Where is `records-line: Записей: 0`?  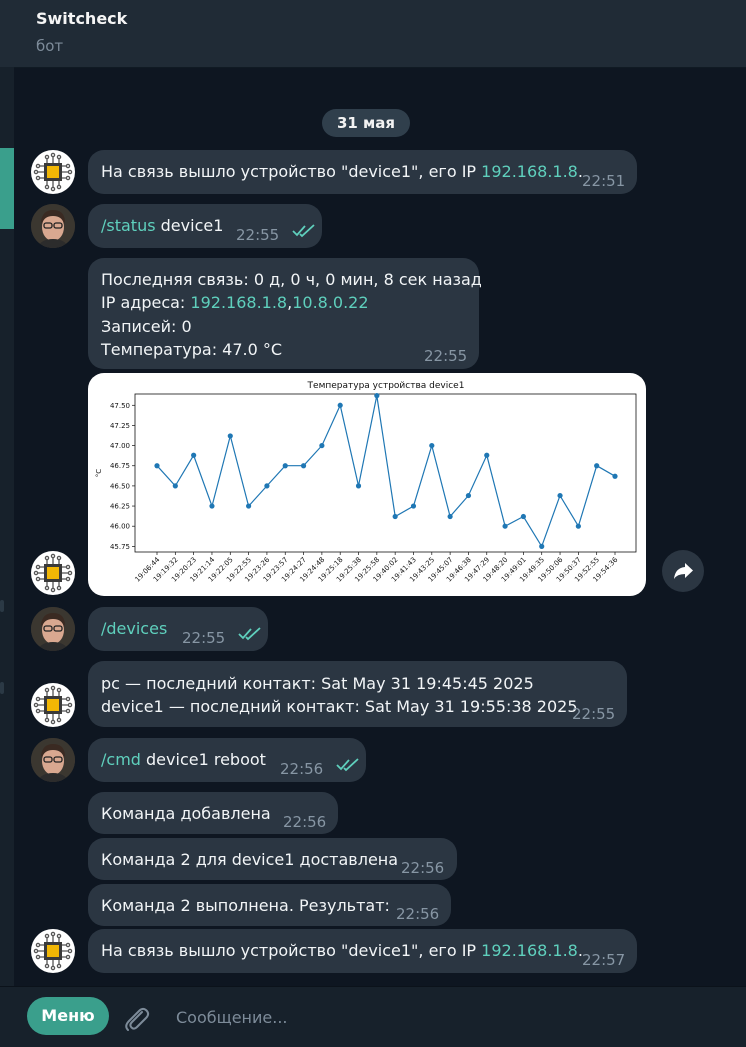
records-line: Записей: 0 is located at coordinates (146, 326).